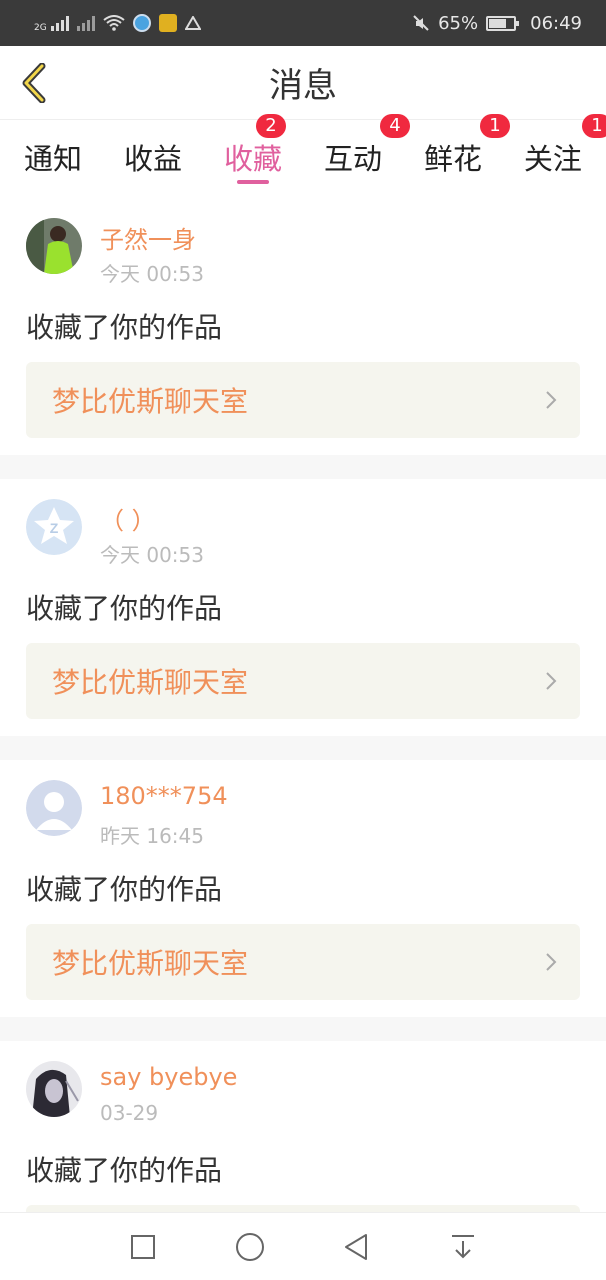 The image size is (606, 1280). Describe the element at coordinates (303, 156) in the screenshot. I see `tab-bar: 通知 收益 收藏 2 互动 4 鲜花 1 关注 1` at that location.